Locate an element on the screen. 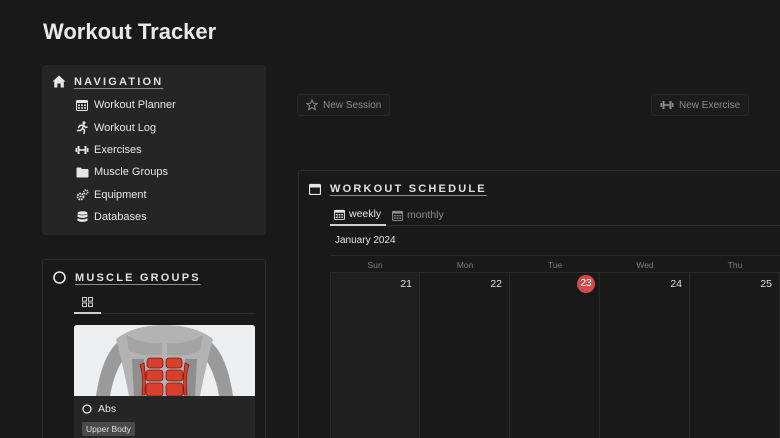  muscle-groups-panel: MUSCLE GROUPS Abs Upper Body is located at coordinates (154, 348).